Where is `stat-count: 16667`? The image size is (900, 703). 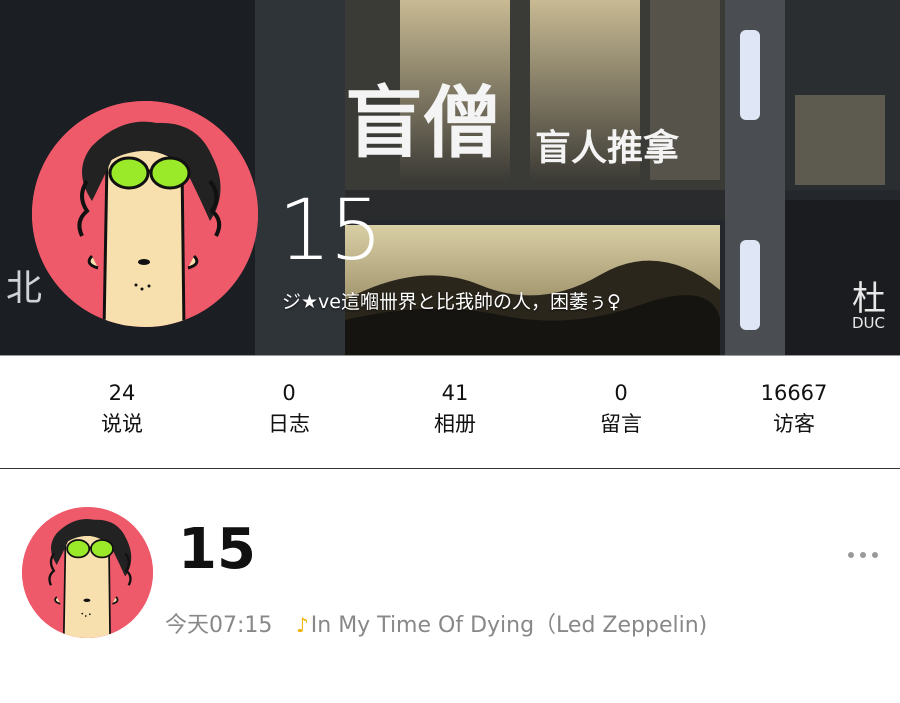
stat-count: 16667 is located at coordinates (794, 393).